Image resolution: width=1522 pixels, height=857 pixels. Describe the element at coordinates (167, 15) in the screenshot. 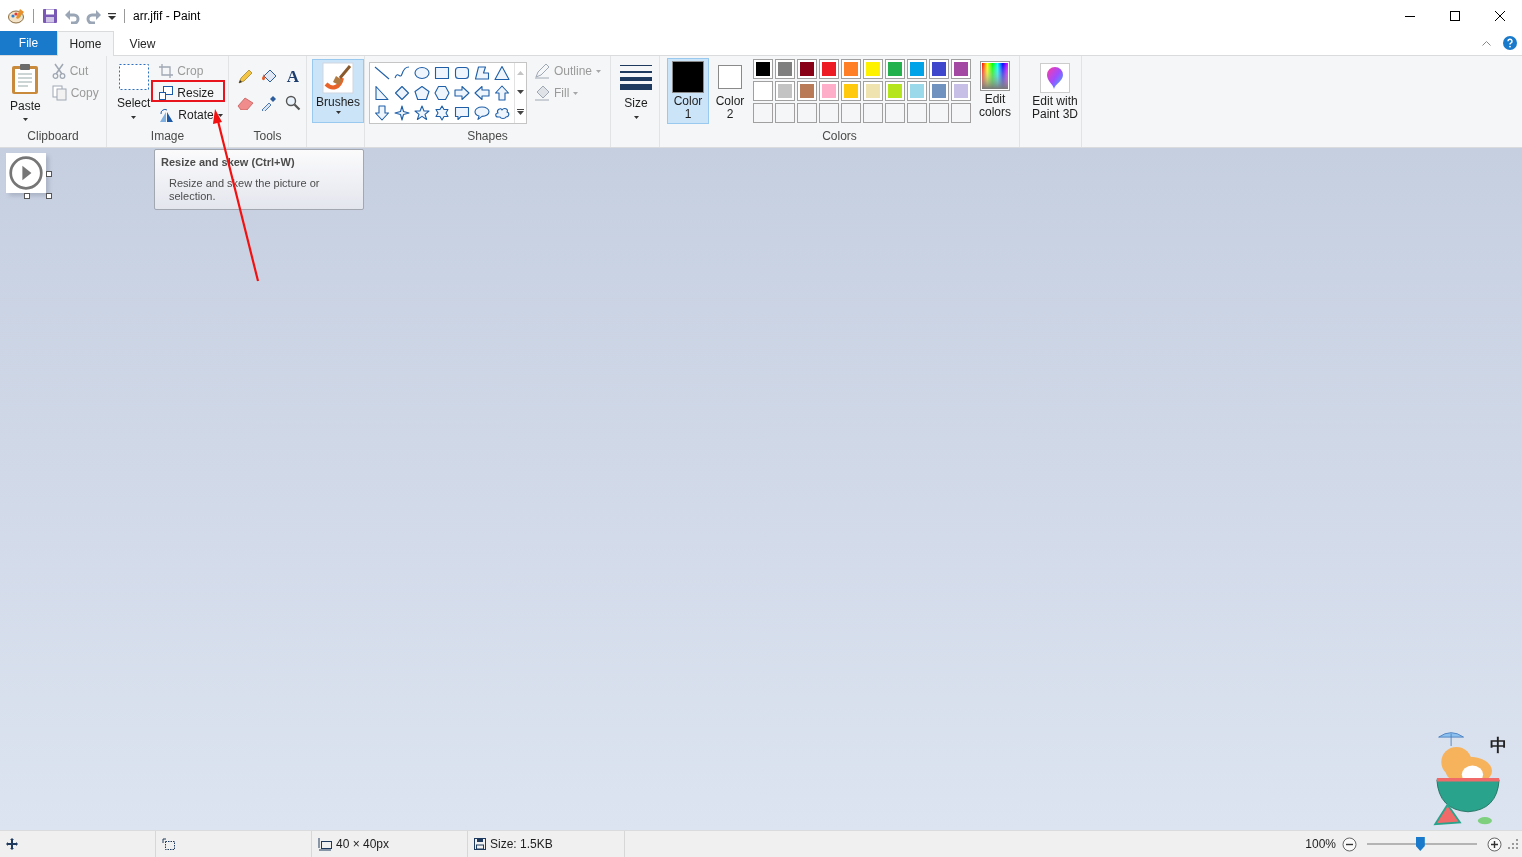

I see `window-title: arr.jfif - Paint` at that location.